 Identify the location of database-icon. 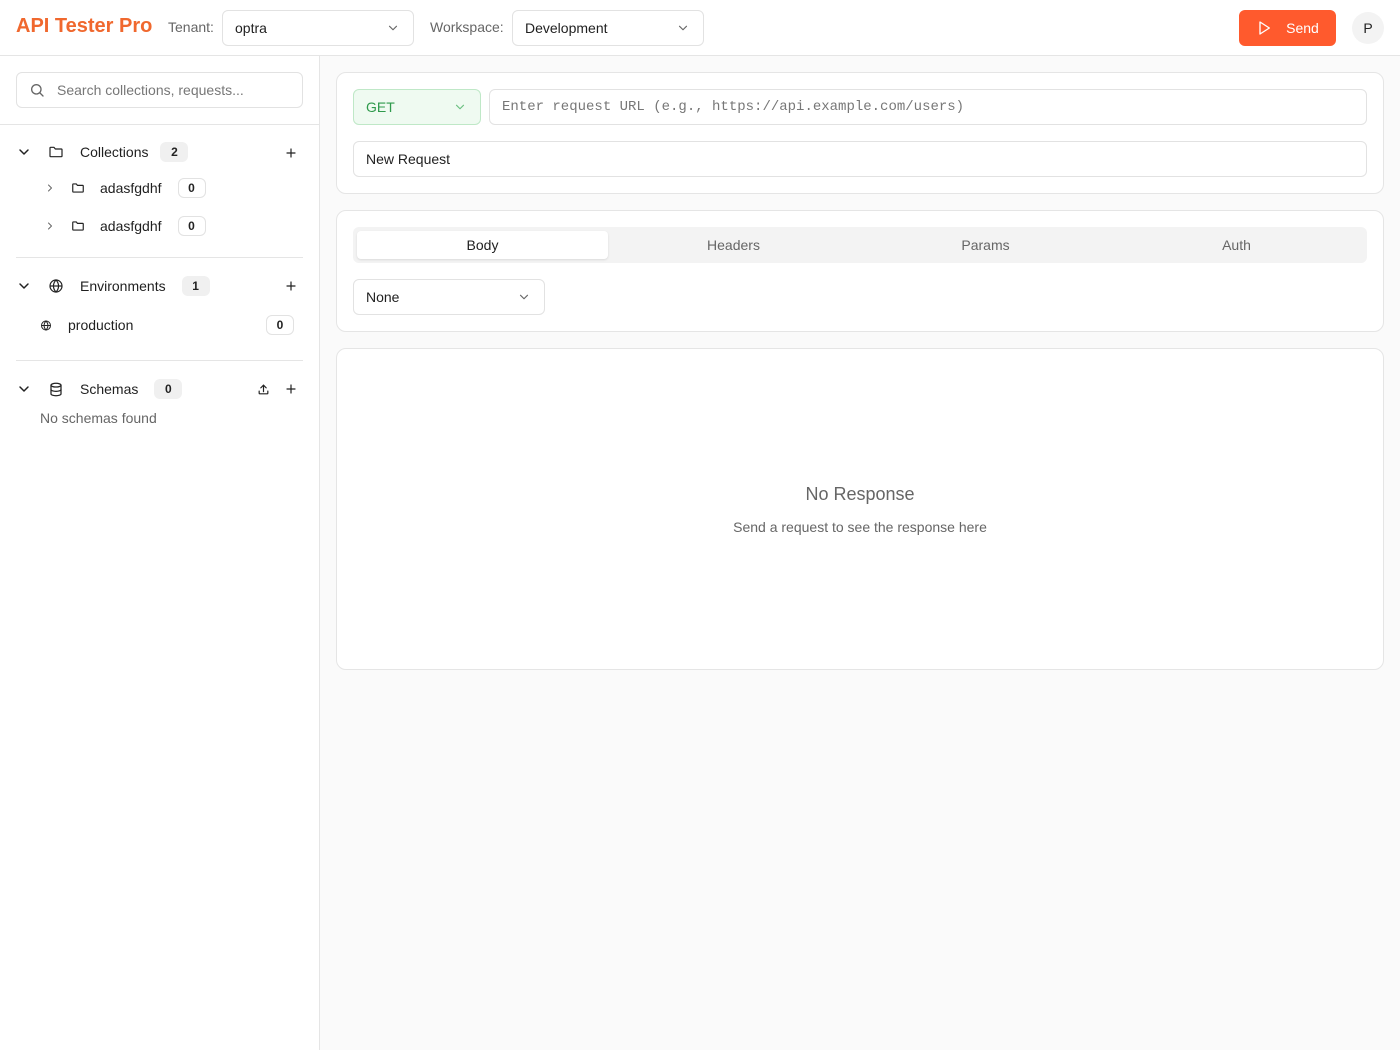
(56, 389).